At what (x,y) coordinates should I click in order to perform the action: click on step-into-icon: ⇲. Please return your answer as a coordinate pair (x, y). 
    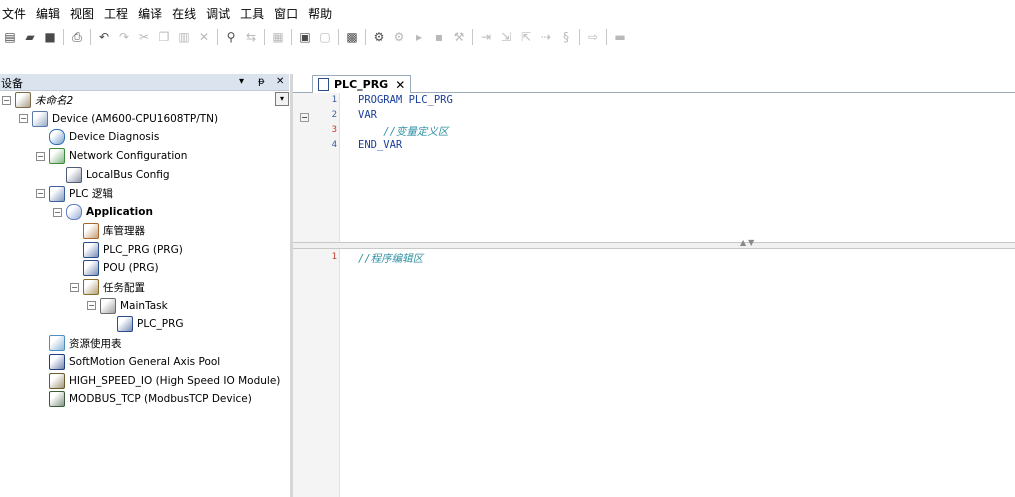
    Looking at the image, I should click on (506, 37).